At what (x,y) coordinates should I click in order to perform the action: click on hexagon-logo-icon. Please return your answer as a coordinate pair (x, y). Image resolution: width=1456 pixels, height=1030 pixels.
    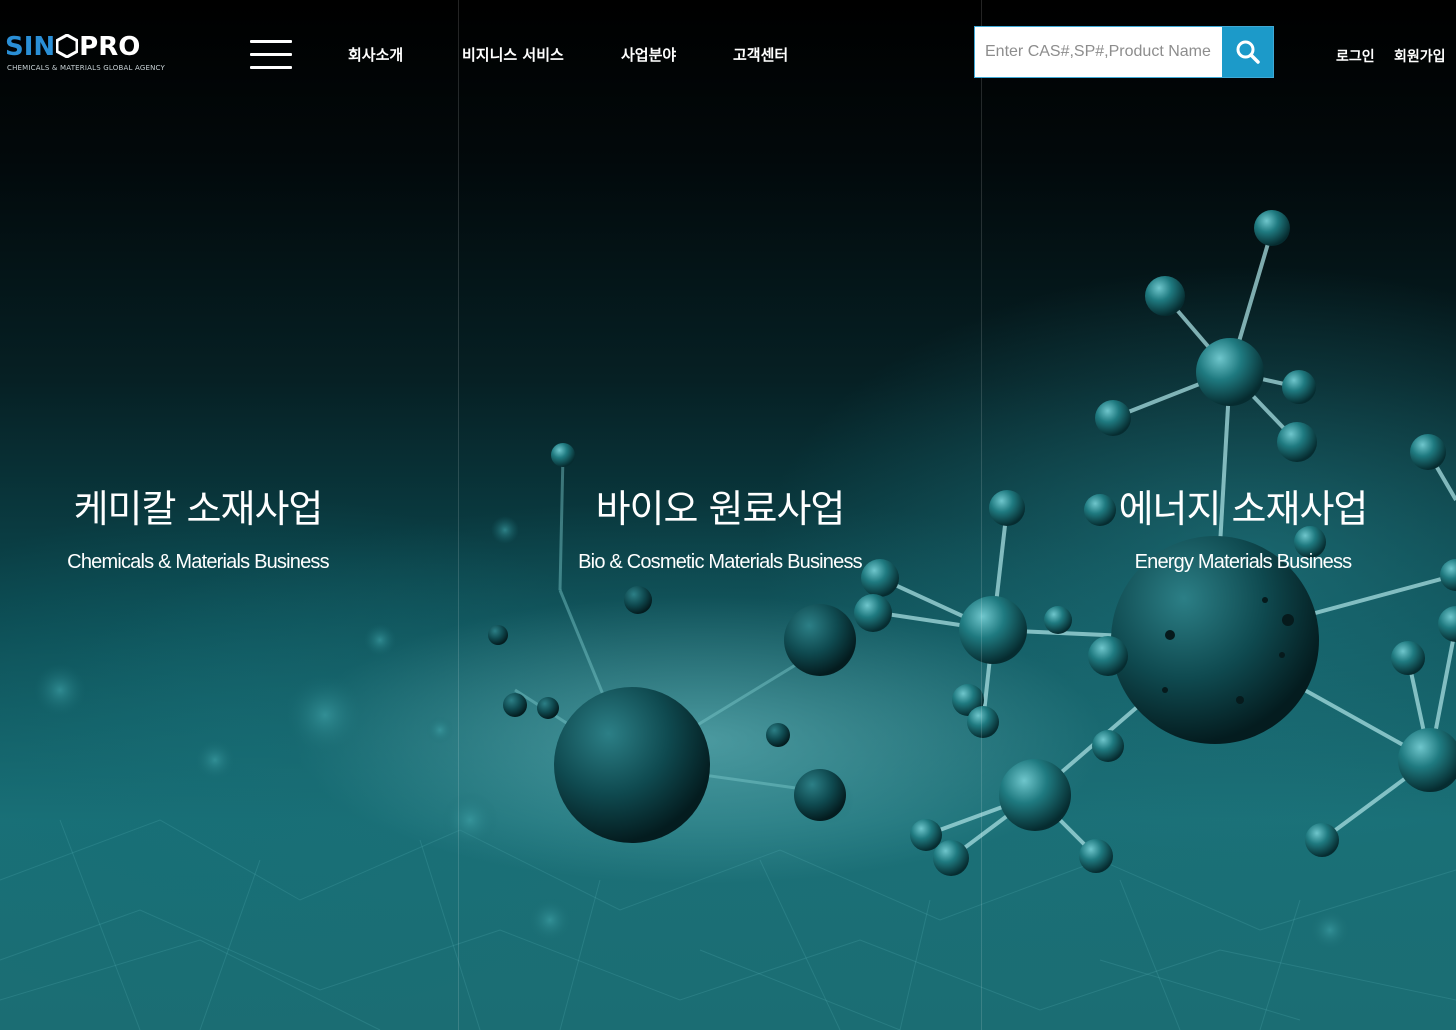
    Looking at the image, I should click on (67, 46).